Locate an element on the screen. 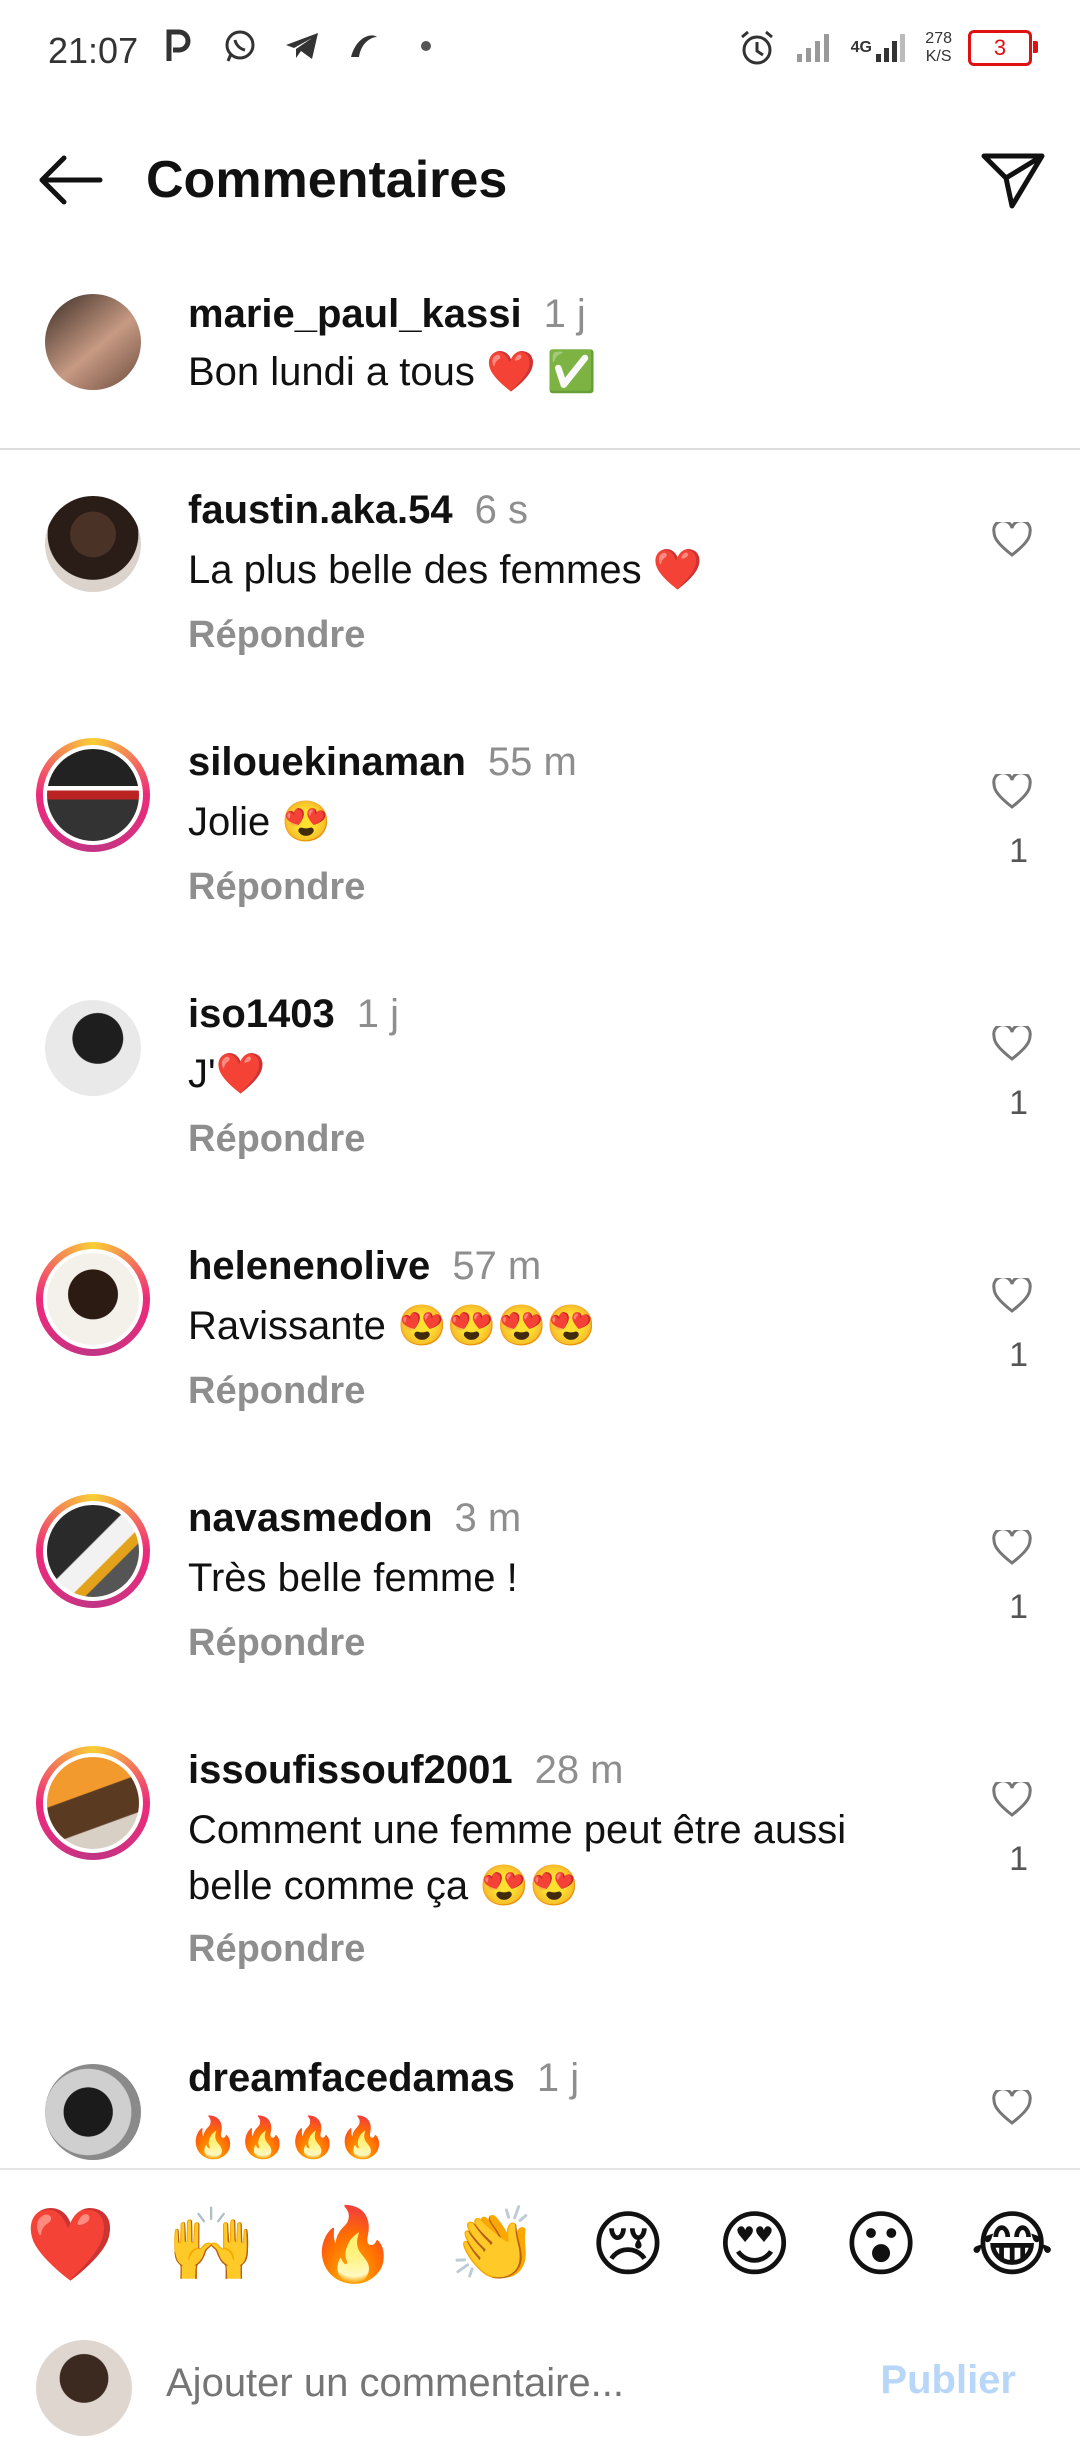 Image resolution: width=1080 pixels, height=2459 pixels. comment-input is located at coordinates (491, 2383).